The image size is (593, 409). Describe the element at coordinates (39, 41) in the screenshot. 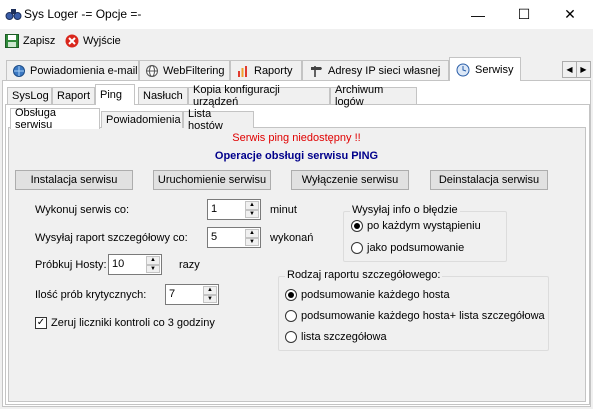

I see `save-label: Zapisz` at that location.